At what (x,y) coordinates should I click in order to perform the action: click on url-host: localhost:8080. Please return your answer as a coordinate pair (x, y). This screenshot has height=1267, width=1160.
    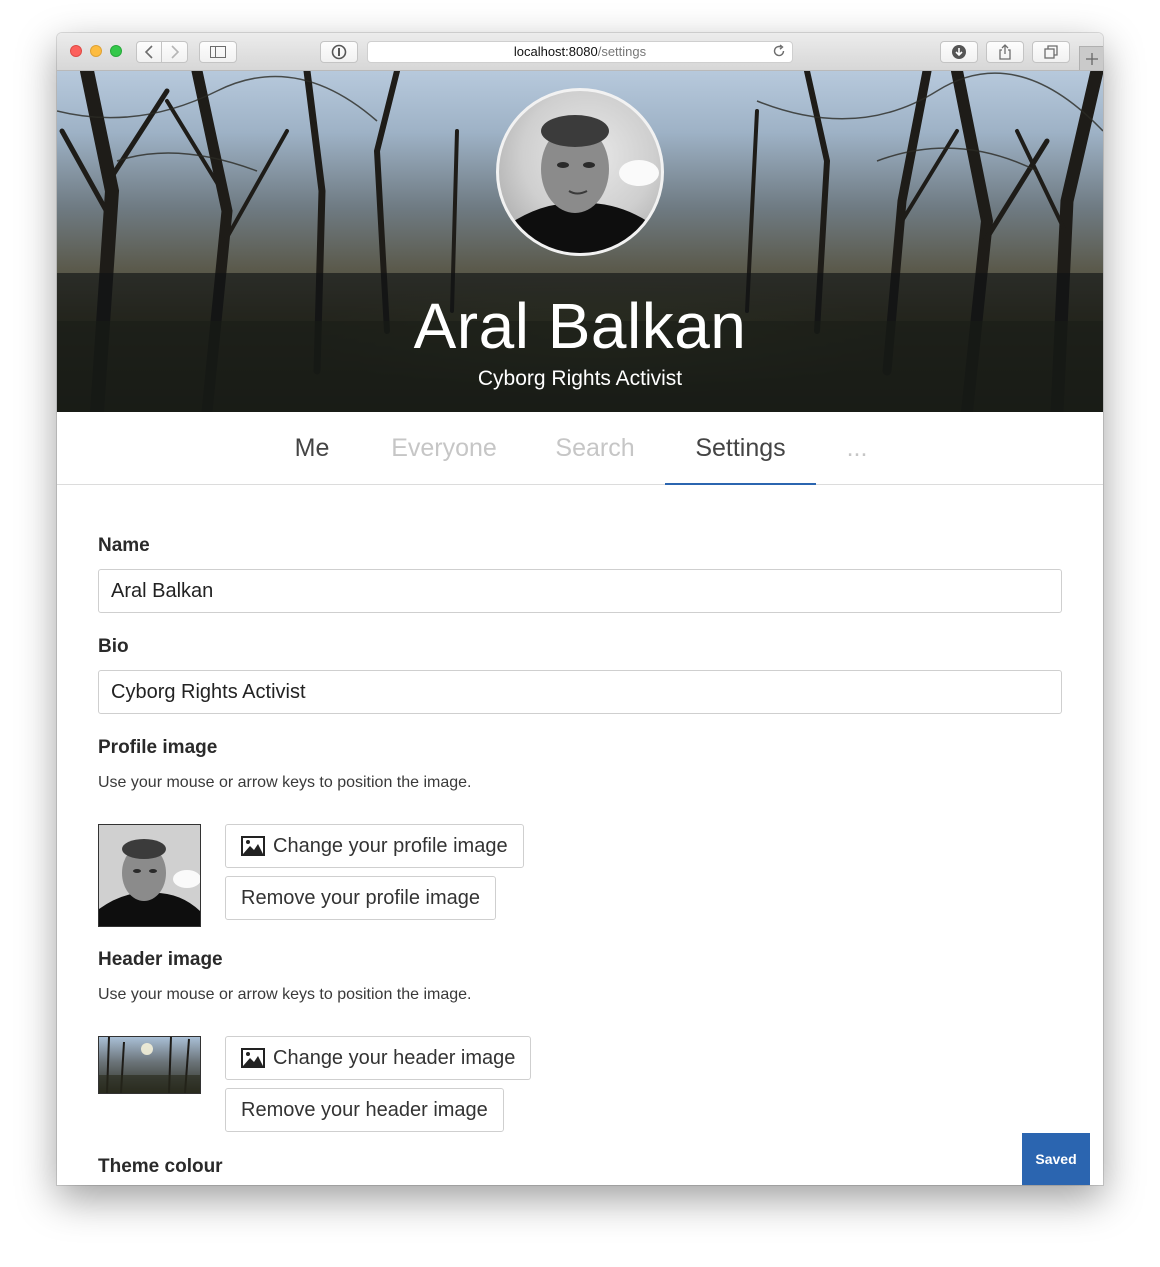
    Looking at the image, I should click on (555, 51).